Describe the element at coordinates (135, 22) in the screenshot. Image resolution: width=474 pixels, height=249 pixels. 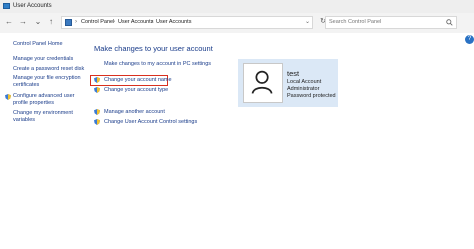
I see `breadcrumb-user-accounts: User Accounts` at that location.